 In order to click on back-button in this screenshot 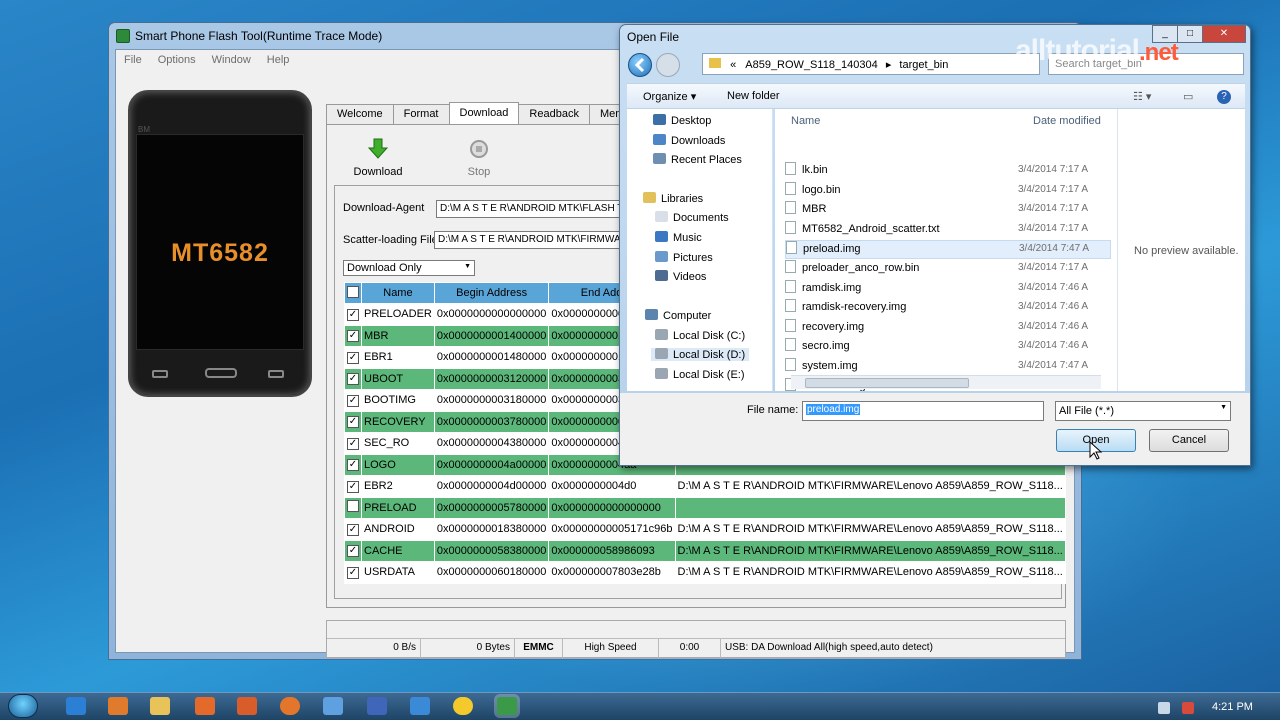, I will do `click(640, 65)`.